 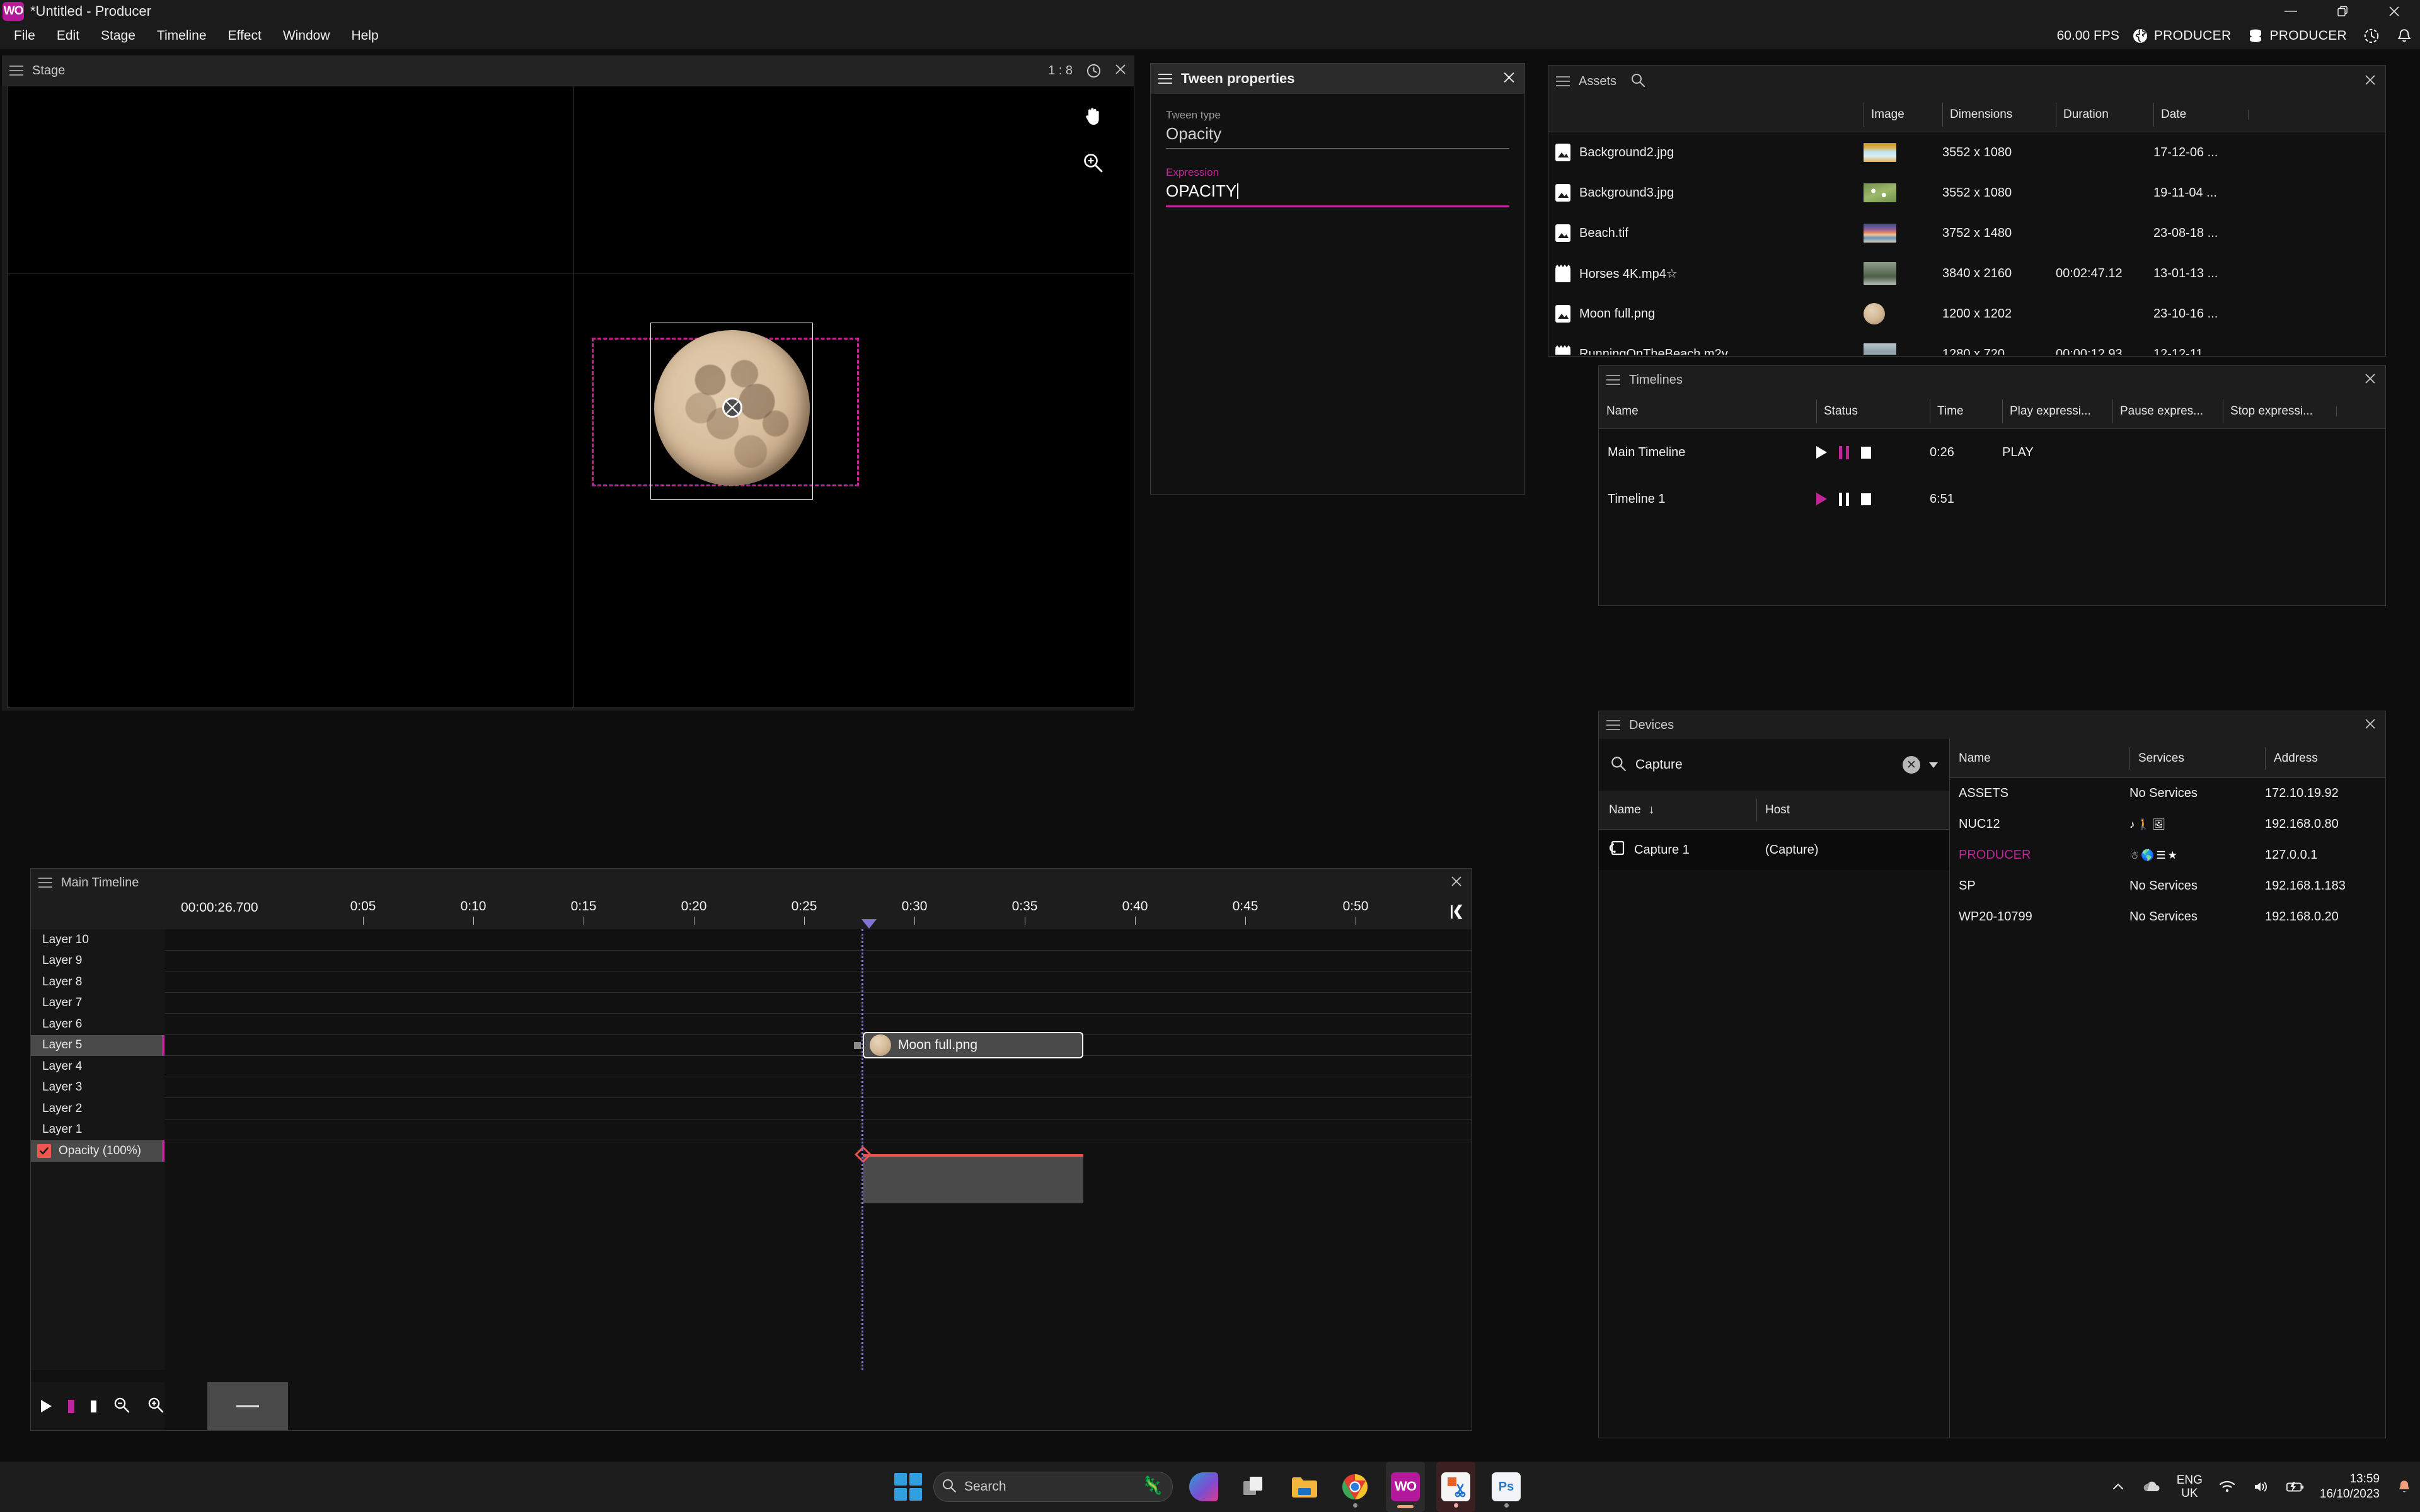 I want to click on table-row: ASSETS No Services 172.10.19.92, so click(x=2167, y=793).